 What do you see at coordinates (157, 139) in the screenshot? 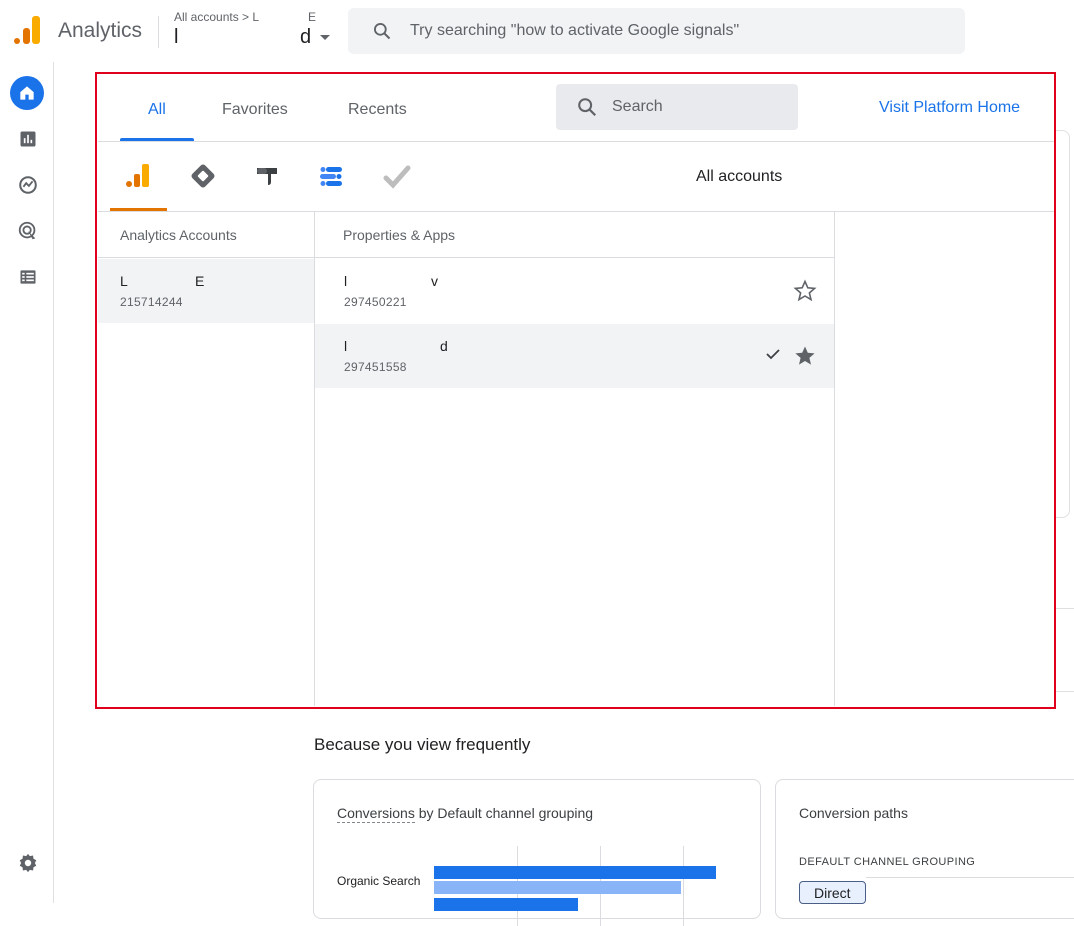
I see `active-tab-indicator` at bounding box center [157, 139].